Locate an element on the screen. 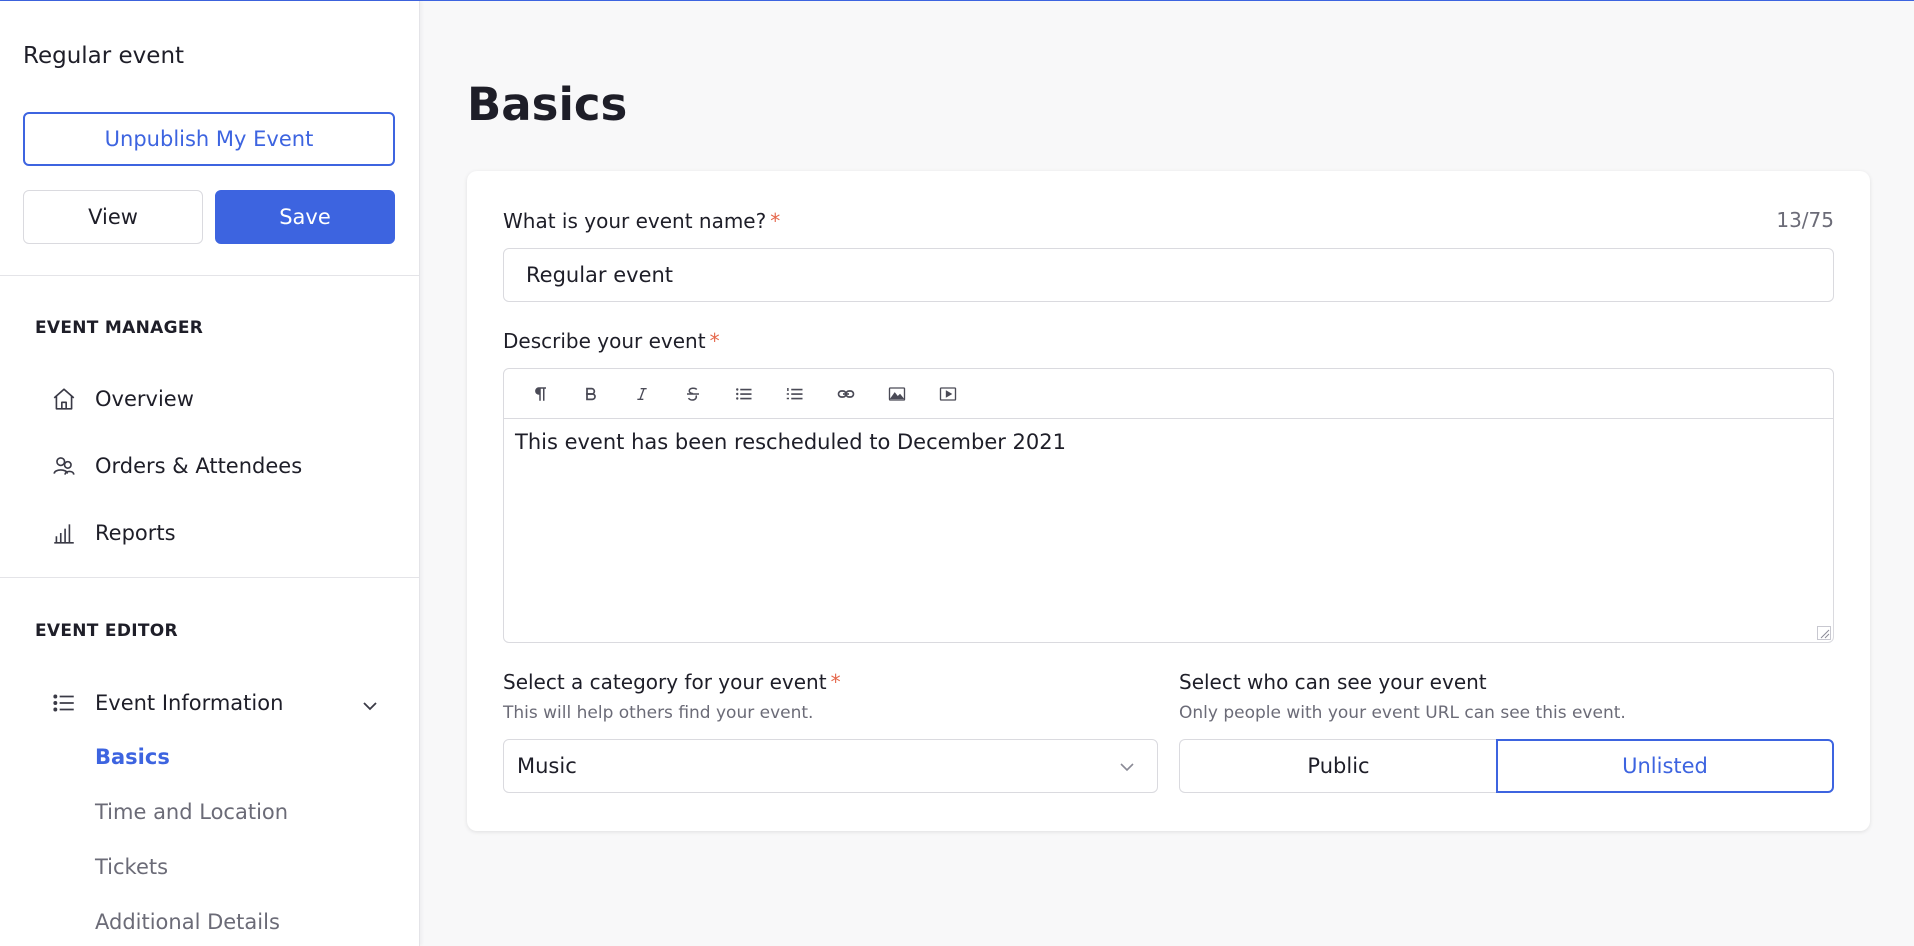  event-editor-heading: EVENT EDITOR is located at coordinates (106, 631).